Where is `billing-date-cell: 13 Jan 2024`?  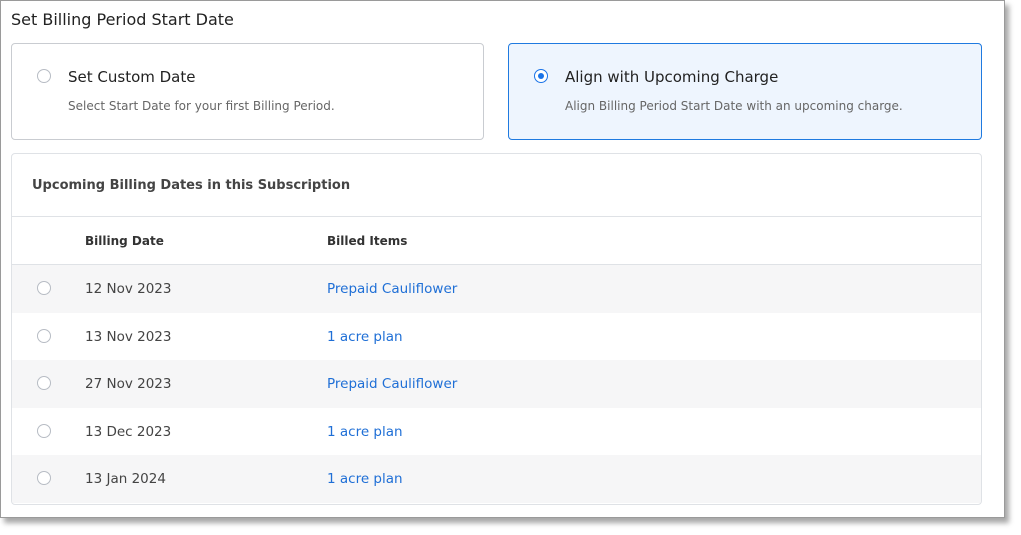
billing-date-cell: 13 Jan 2024 is located at coordinates (125, 479).